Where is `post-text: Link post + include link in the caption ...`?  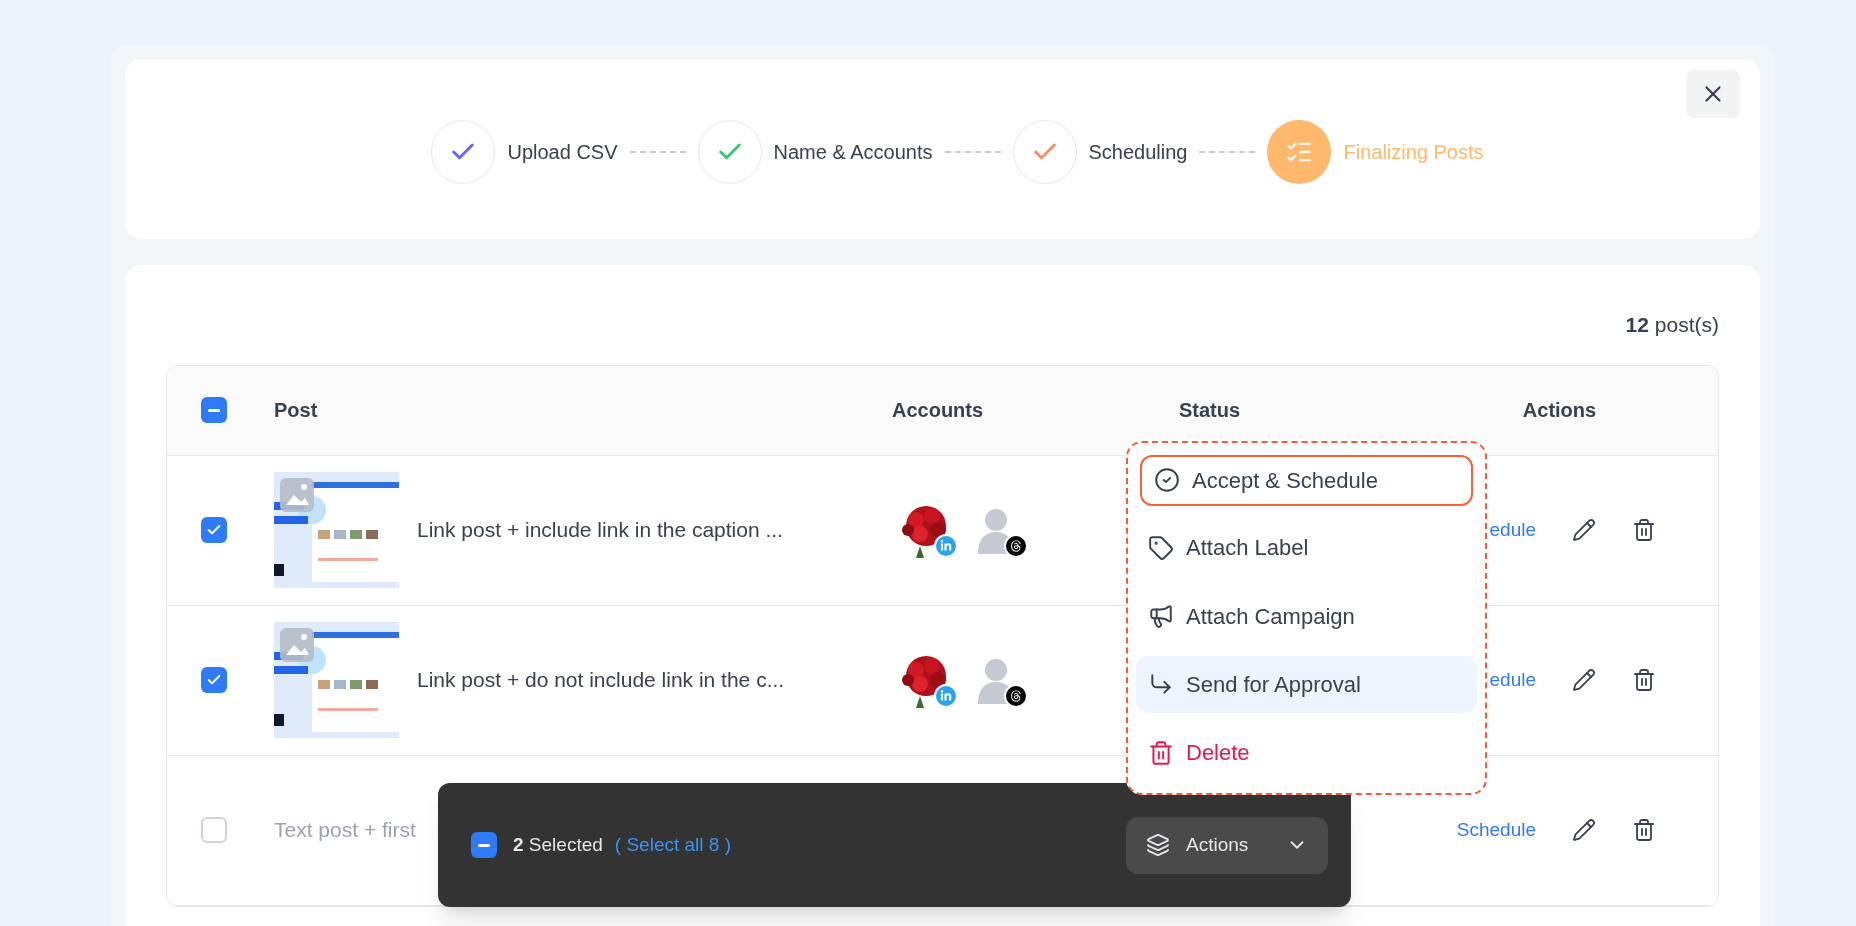
post-text: Link post + include link in the caption ... is located at coordinates (600, 530).